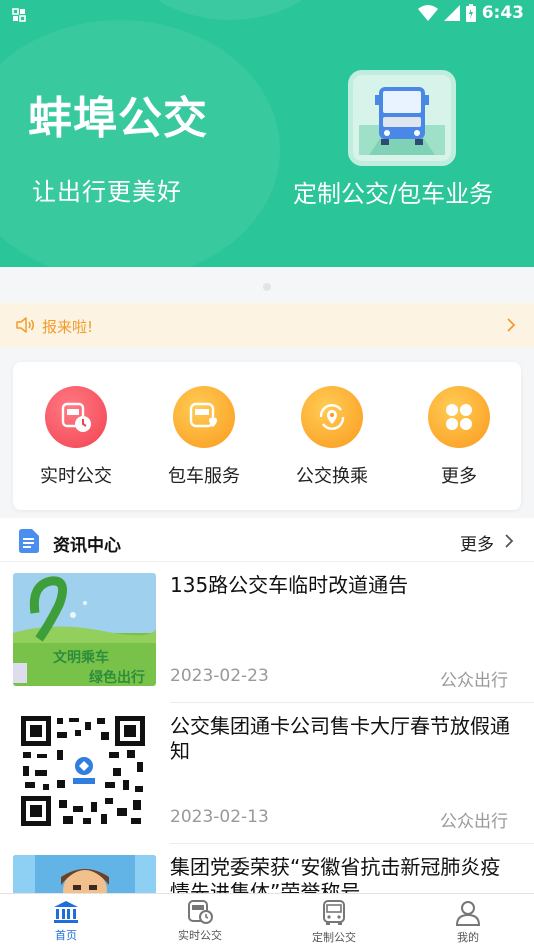  What do you see at coordinates (25, 325) in the screenshot?
I see `speaker-icon` at bounding box center [25, 325].